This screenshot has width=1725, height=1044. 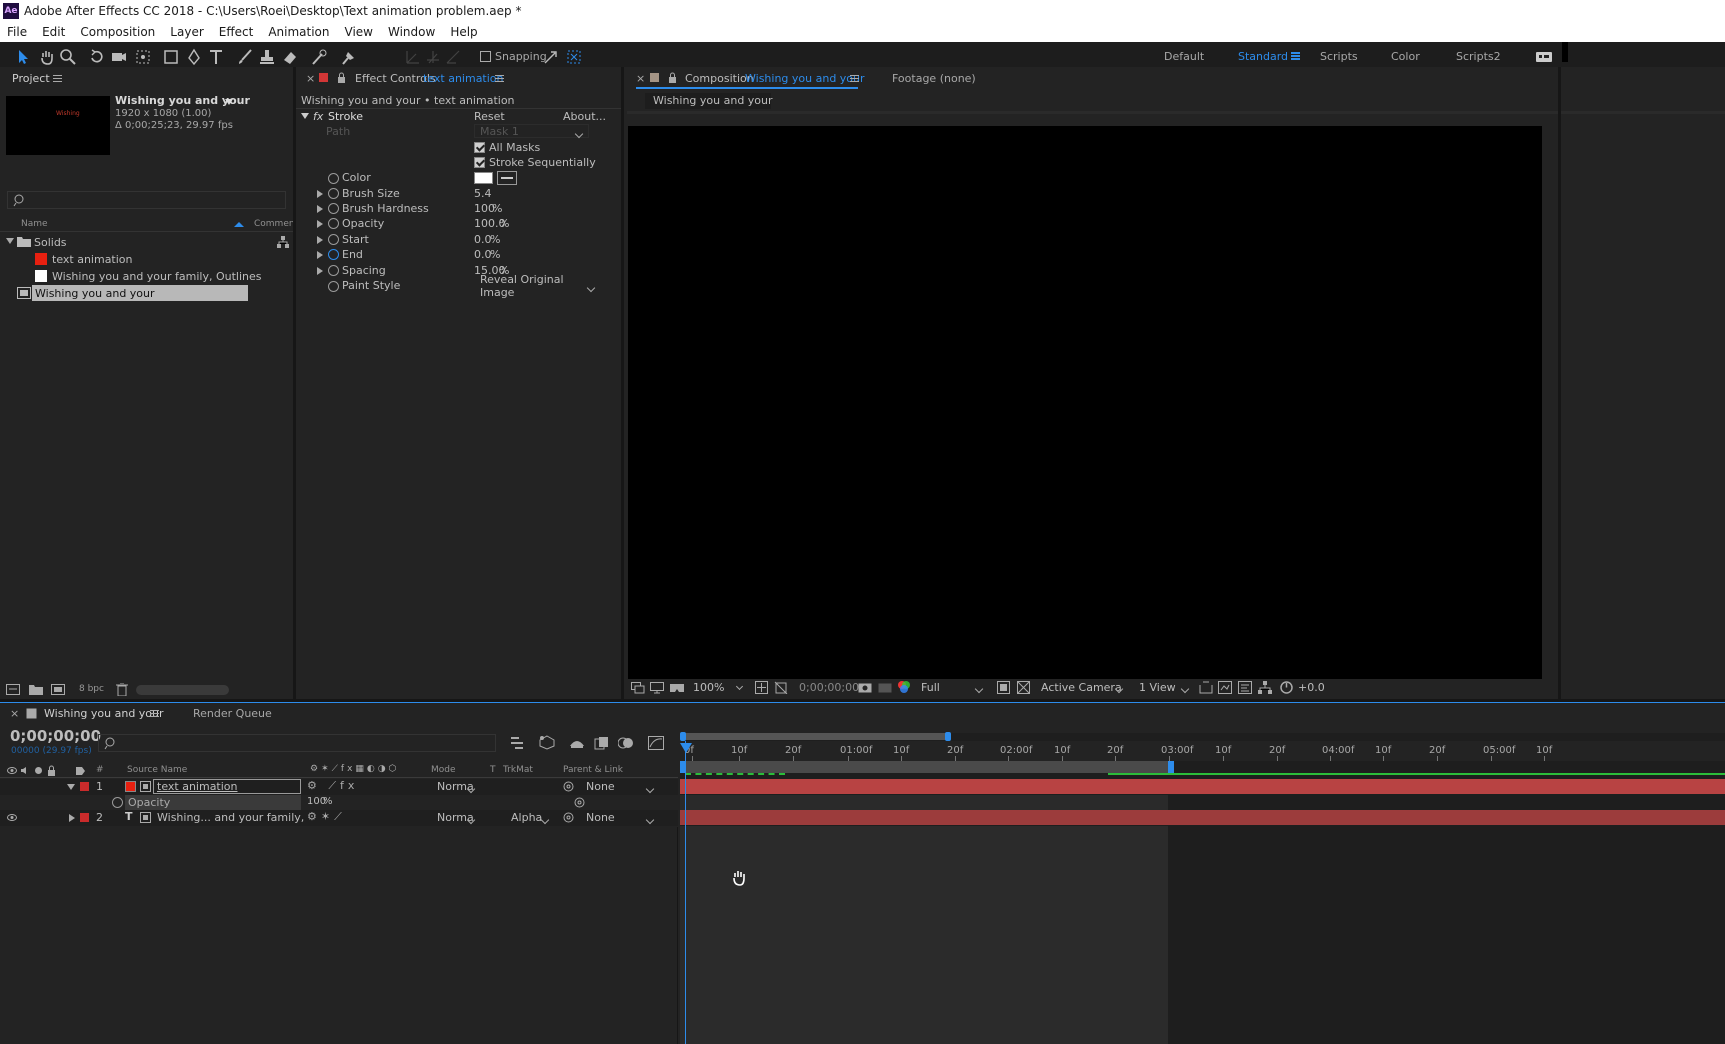 I want to click on all-masks-checkbox, so click(x=479, y=147).